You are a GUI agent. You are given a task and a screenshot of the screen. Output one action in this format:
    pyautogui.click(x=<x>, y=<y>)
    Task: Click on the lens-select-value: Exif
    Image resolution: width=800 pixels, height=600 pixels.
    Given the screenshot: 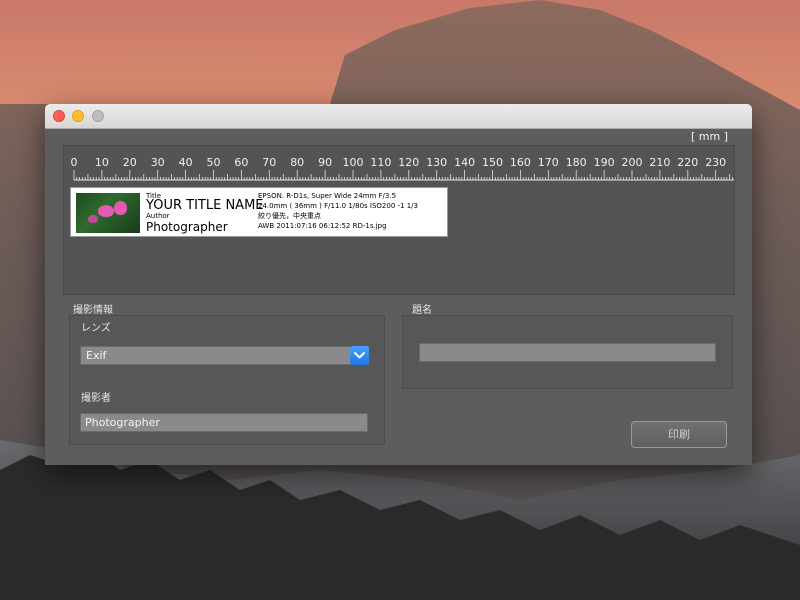 What is the action you would take?
    pyautogui.click(x=96, y=355)
    